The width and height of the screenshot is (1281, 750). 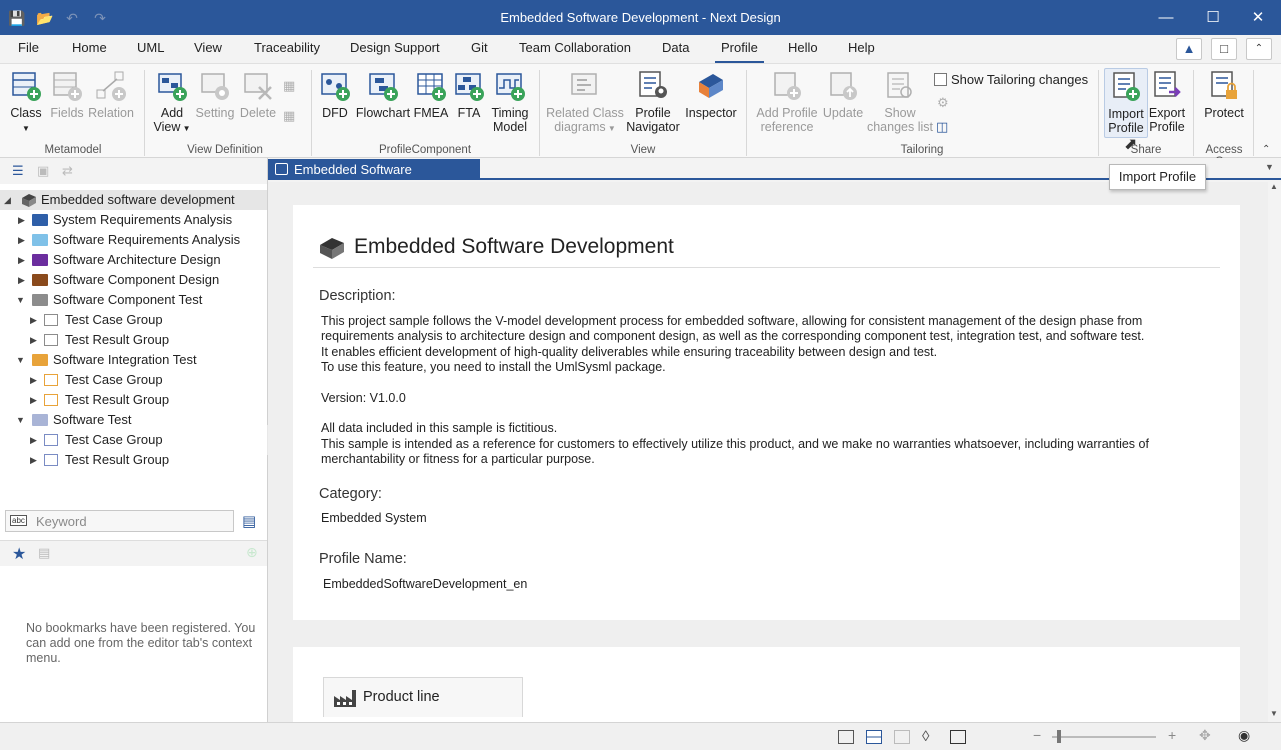 What do you see at coordinates (787, 101) in the screenshot?
I see `add-profile-reference-button: Add Profile reference` at bounding box center [787, 101].